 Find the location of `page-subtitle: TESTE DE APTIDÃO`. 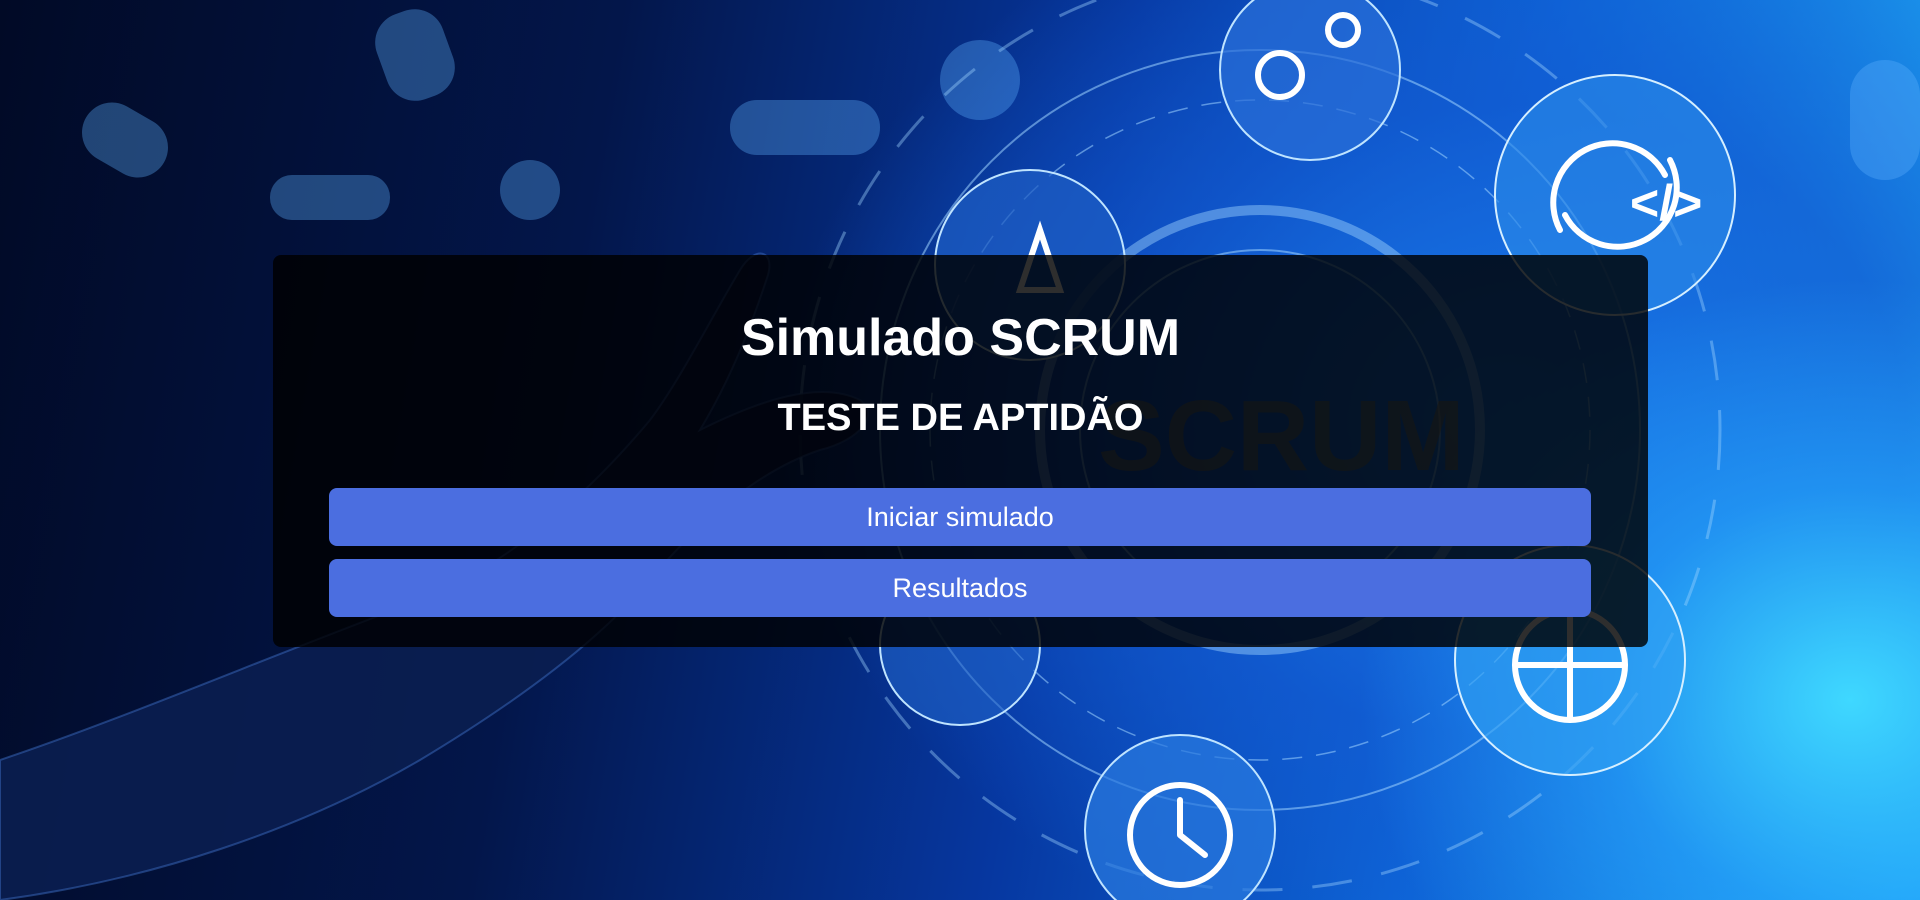

page-subtitle: TESTE DE APTIDÃO is located at coordinates (960, 418).